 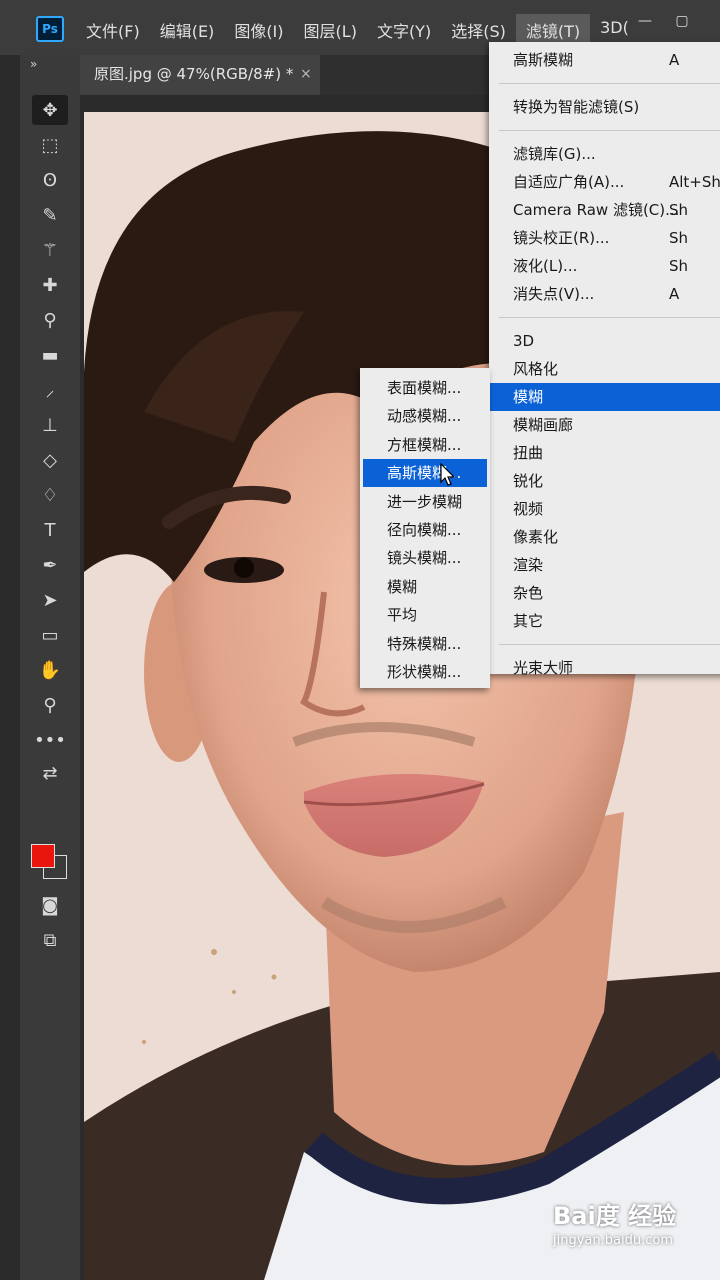 I want to click on filter-menu-item: 锐化, so click(x=604, y=481).